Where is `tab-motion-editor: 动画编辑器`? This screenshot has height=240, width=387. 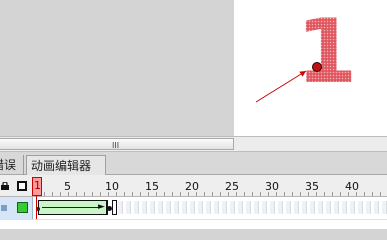 tab-motion-editor: 动画编辑器 is located at coordinates (66, 165).